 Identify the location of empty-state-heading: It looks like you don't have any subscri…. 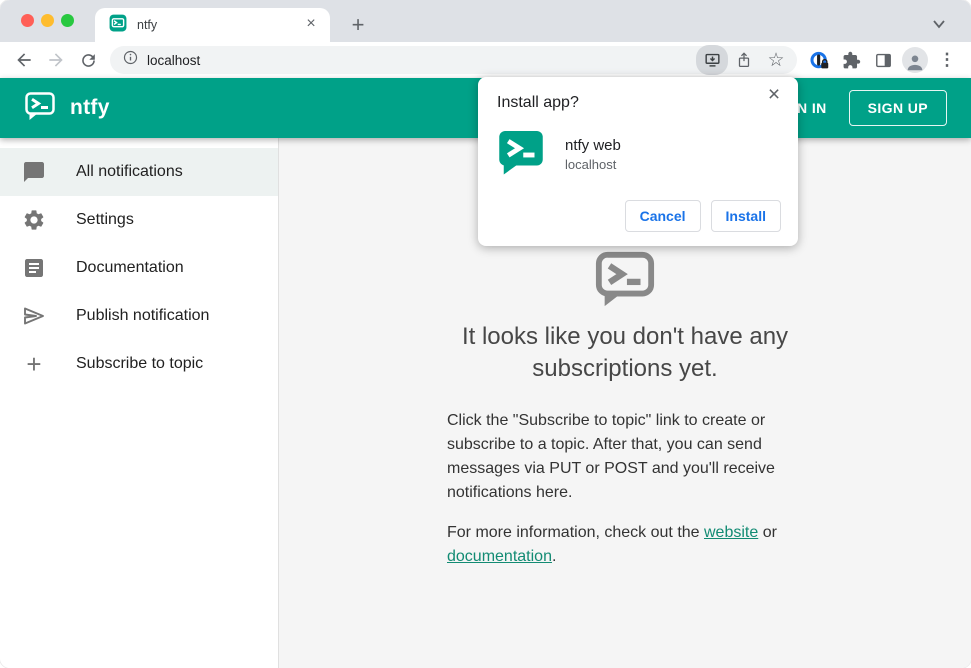
(625, 352).